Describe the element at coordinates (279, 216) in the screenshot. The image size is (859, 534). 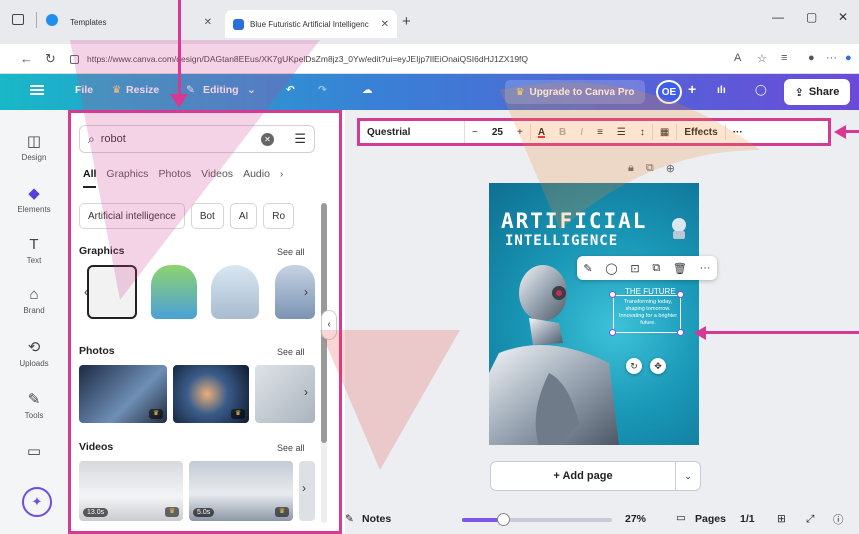
I see `chip: Ro` at that location.